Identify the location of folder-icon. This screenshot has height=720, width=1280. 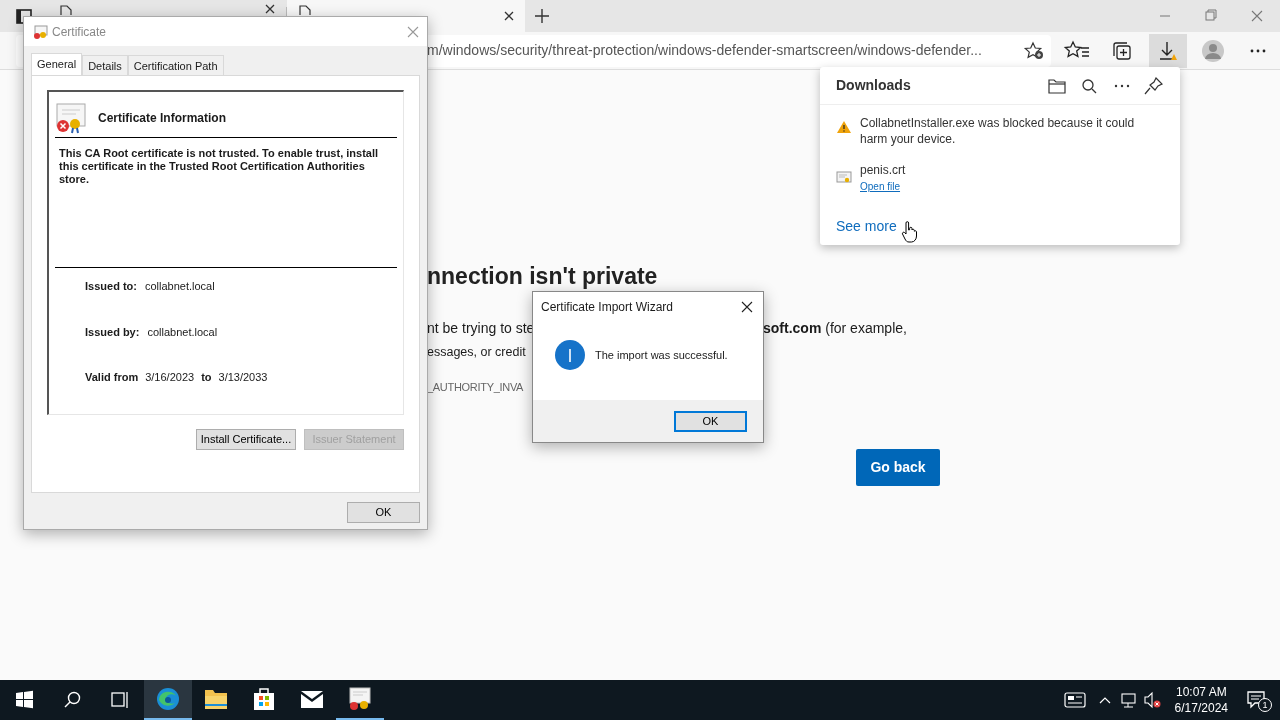
(216, 699).